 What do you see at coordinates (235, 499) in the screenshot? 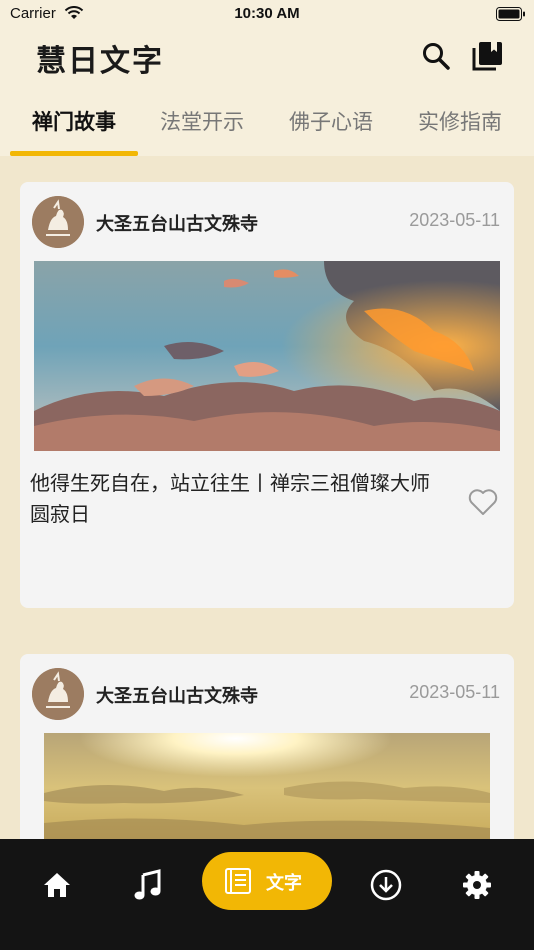
I see `article-title: 他得生死自在，站立往生丨禅宗三祖僧璨大师圆寂日` at bounding box center [235, 499].